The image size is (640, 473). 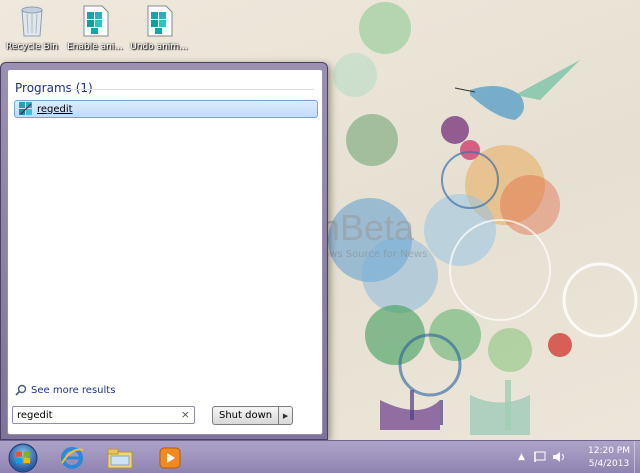 What do you see at coordinates (609, 458) in the screenshot?
I see `clock: 12:20 PM 5/4/2013` at bounding box center [609, 458].